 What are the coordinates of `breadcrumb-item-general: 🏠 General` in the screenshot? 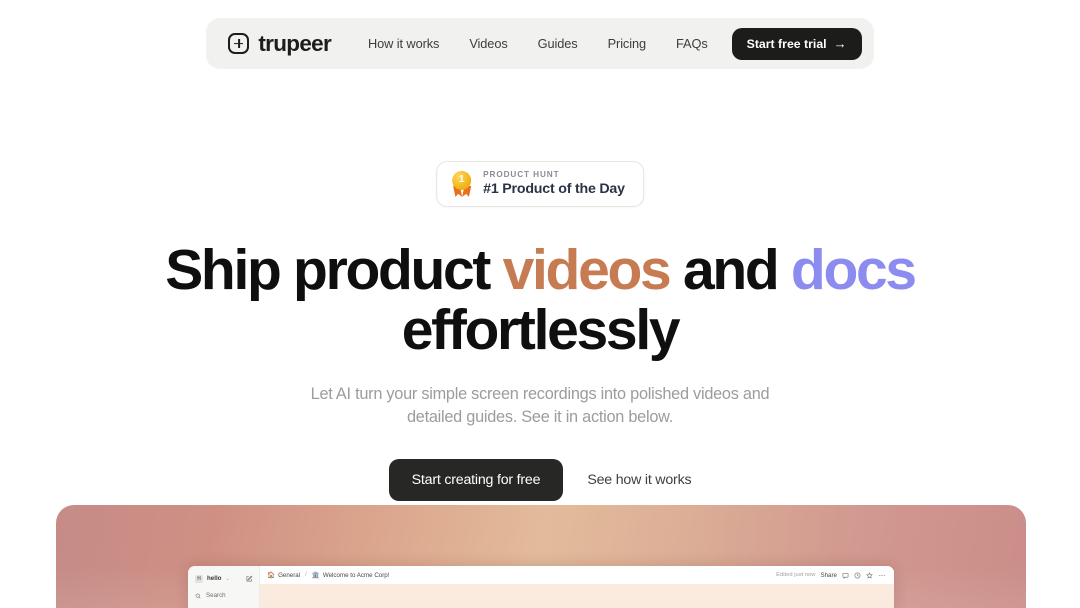 It's located at (284, 575).